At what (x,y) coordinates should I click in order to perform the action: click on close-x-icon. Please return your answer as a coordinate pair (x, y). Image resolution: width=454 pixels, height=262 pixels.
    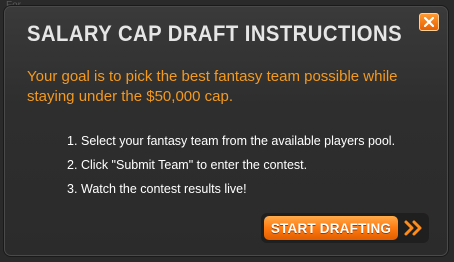
    Looking at the image, I should click on (429, 22).